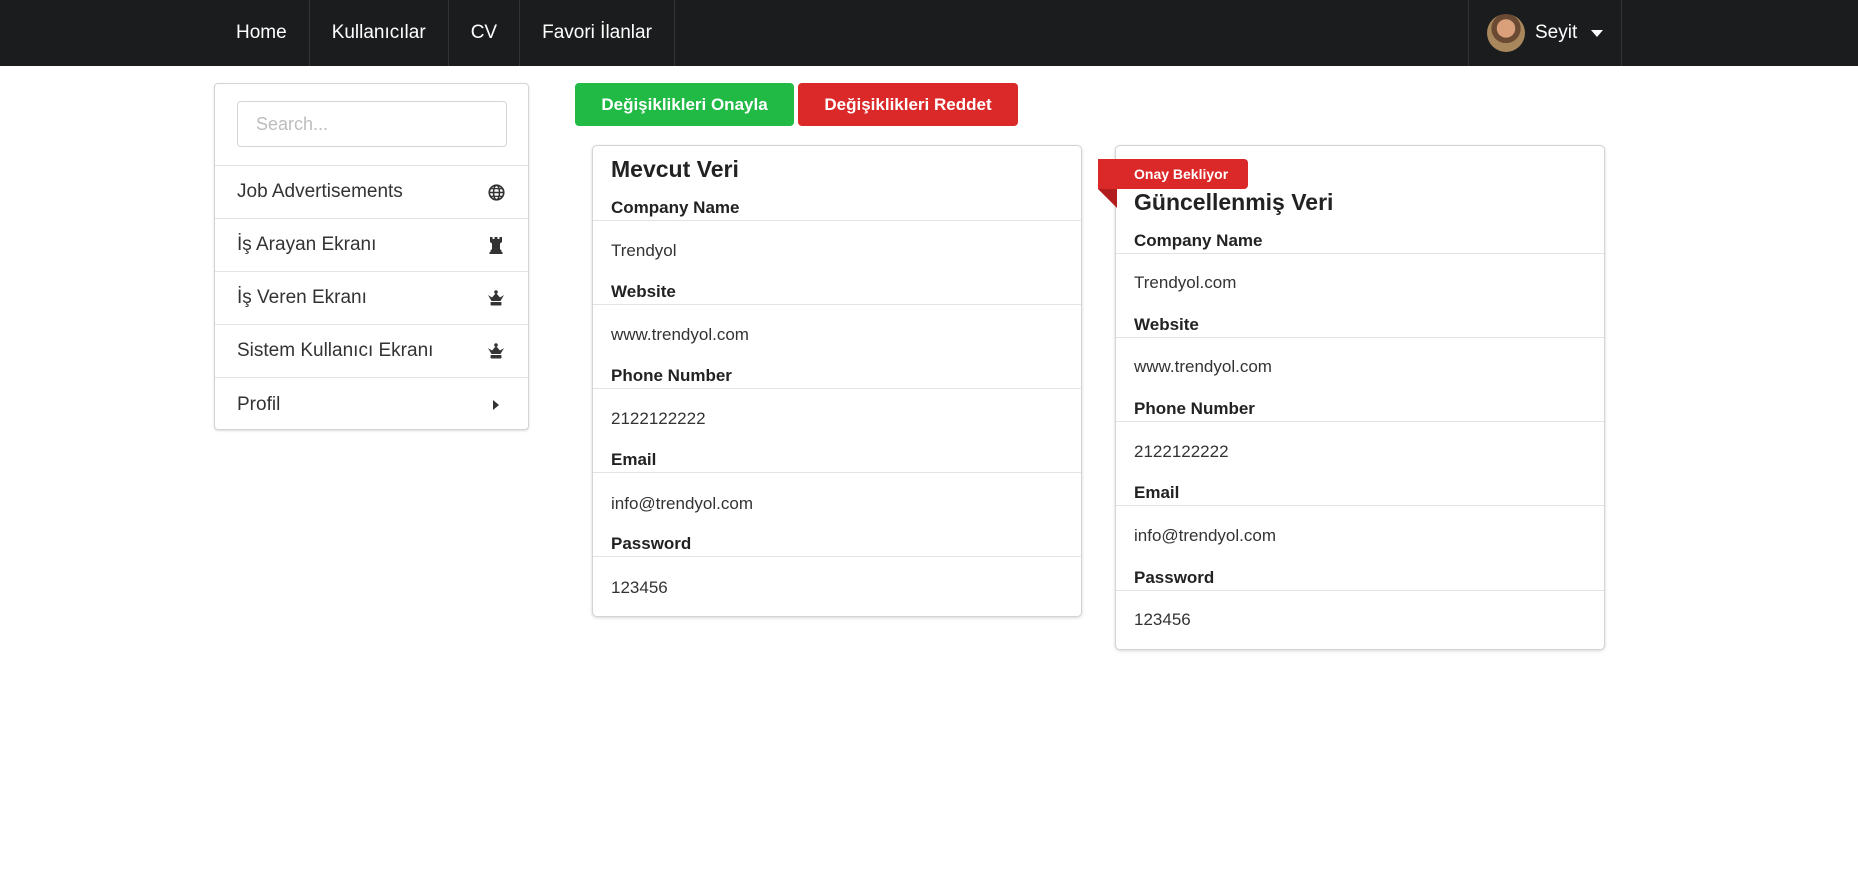 The image size is (1858, 892). I want to click on sidebar-item-profile: Profil, so click(371, 404).